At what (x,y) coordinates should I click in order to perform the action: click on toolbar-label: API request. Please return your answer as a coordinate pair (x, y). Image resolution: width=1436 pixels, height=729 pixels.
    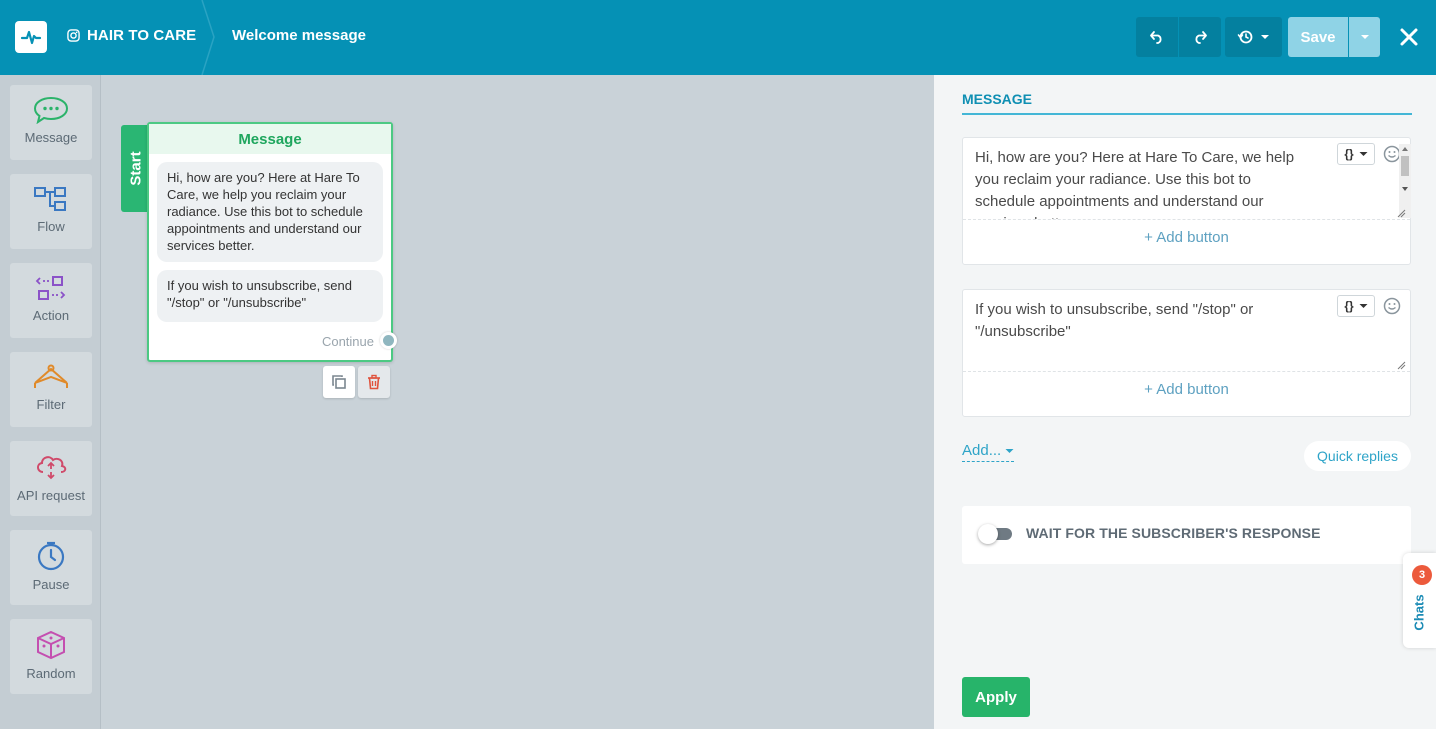
    Looking at the image, I should click on (51, 495).